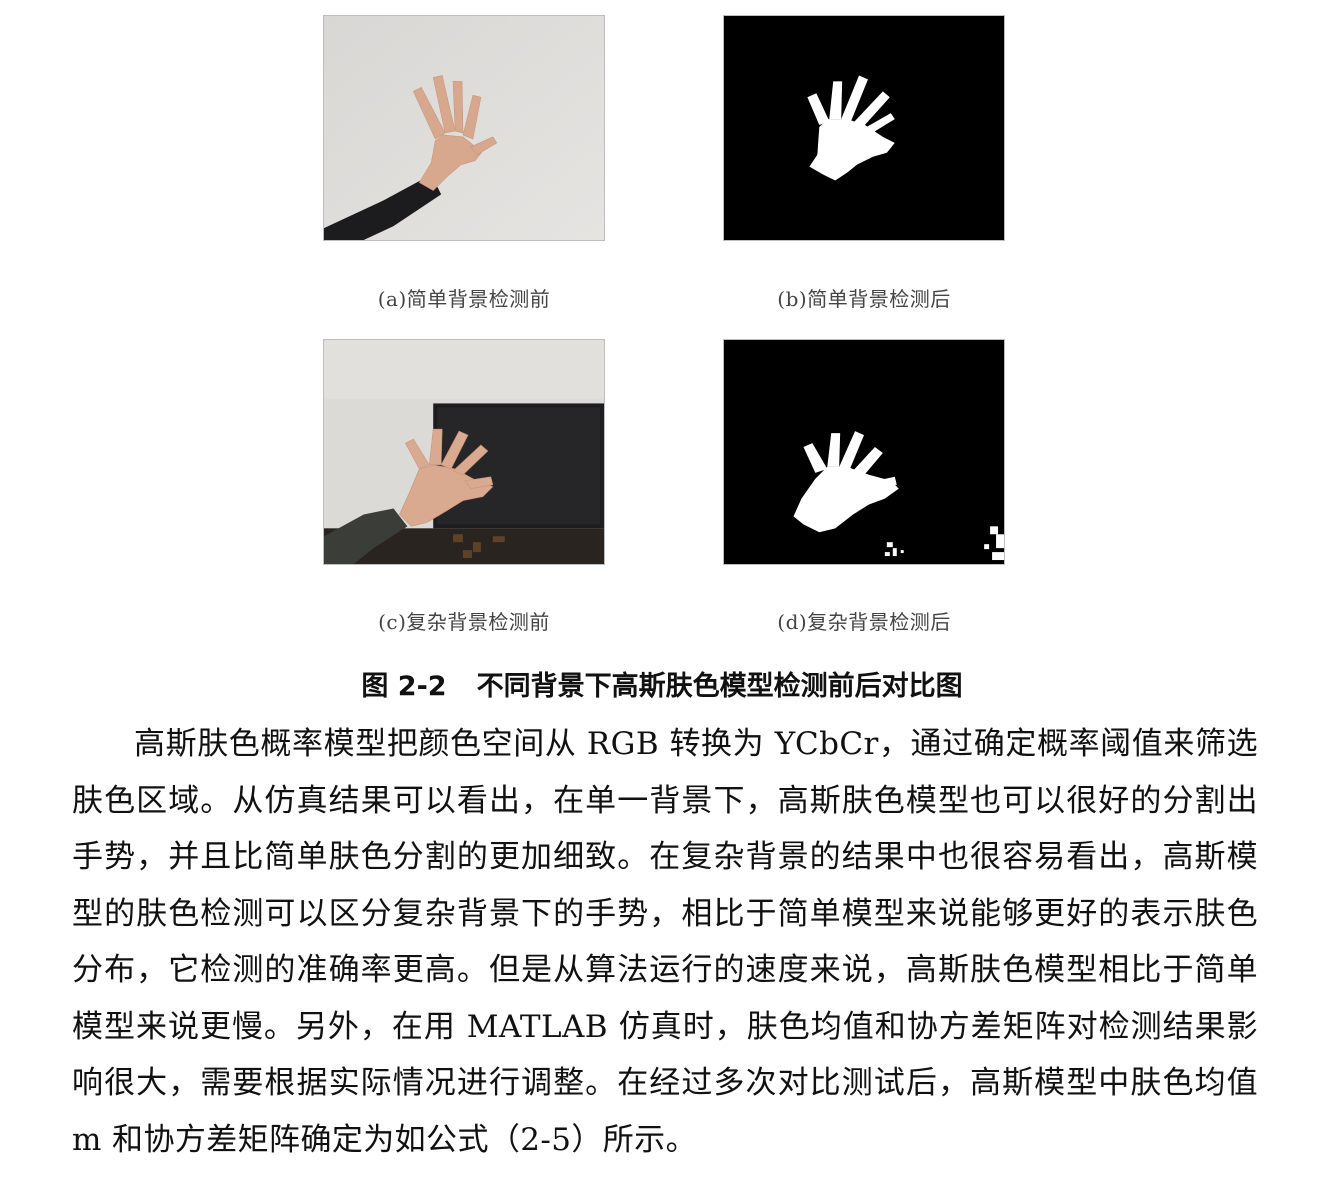 Image resolution: width=1324 pixels, height=1184 pixels. What do you see at coordinates (464, 299) in the screenshot?
I see `subfigure-caption-a: (a)简单背景检测前` at bounding box center [464, 299].